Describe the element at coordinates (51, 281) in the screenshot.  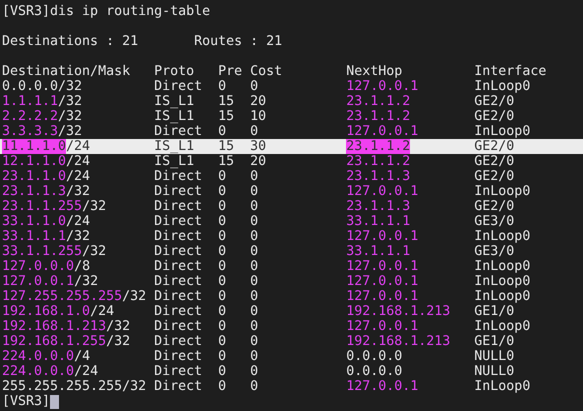
I see `destination-cell-text: 127.0.0.1/32` at that location.